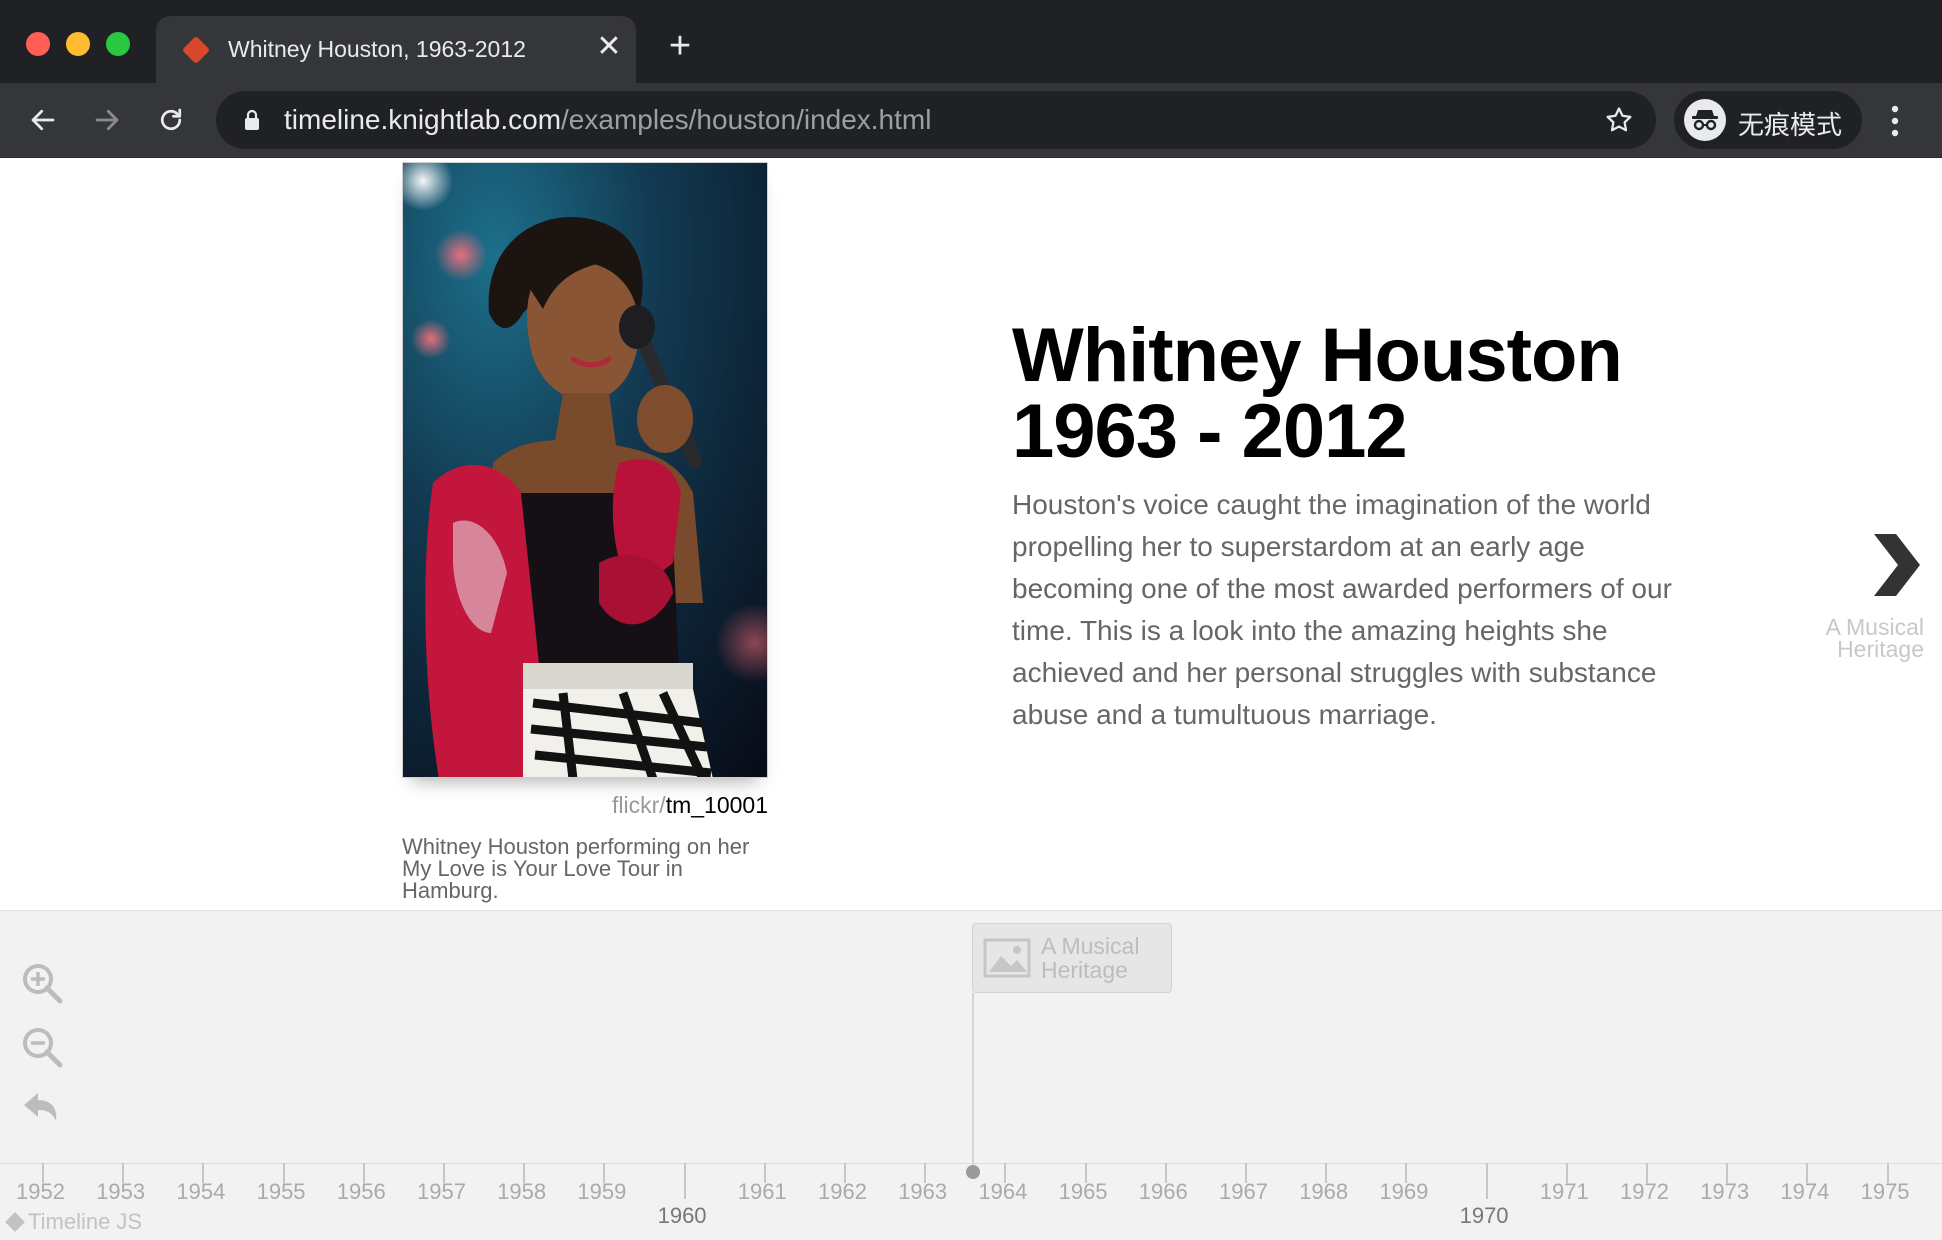 Image resolution: width=1942 pixels, height=1240 pixels. I want to click on new-tab-button: +, so click(680, 47).